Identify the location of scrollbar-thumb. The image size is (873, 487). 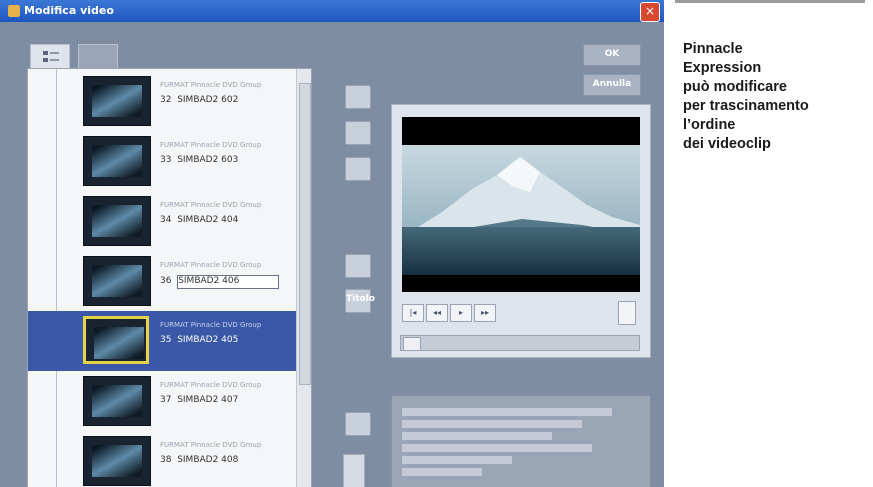
(305, 234).